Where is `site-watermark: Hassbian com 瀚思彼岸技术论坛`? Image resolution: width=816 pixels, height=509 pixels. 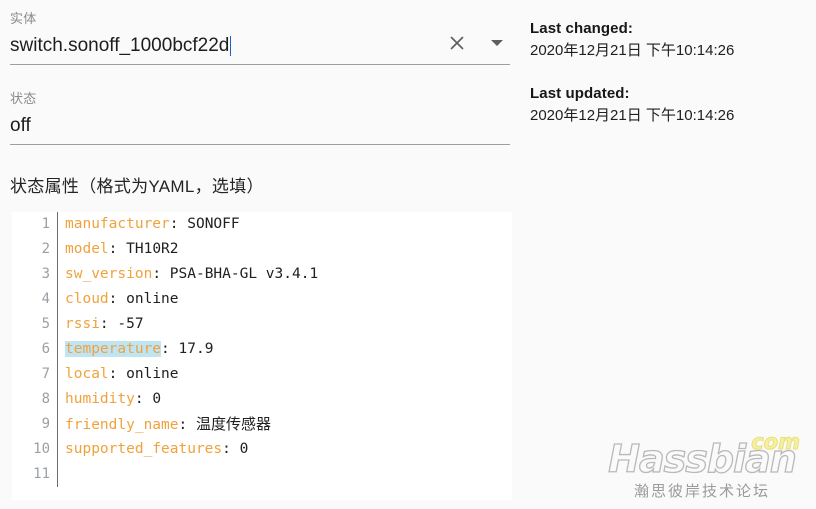
site-watermark: Hassbian com 瀚思彼岸技术论坛 is located at coordinates (702, 466).